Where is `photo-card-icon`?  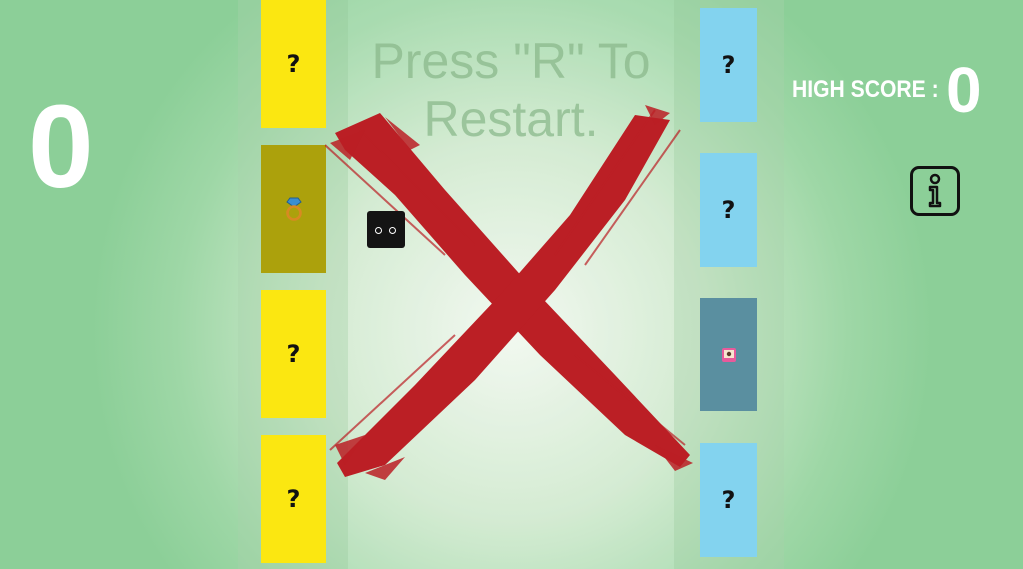 photo-card-icon is located at coordinates (728, 354).